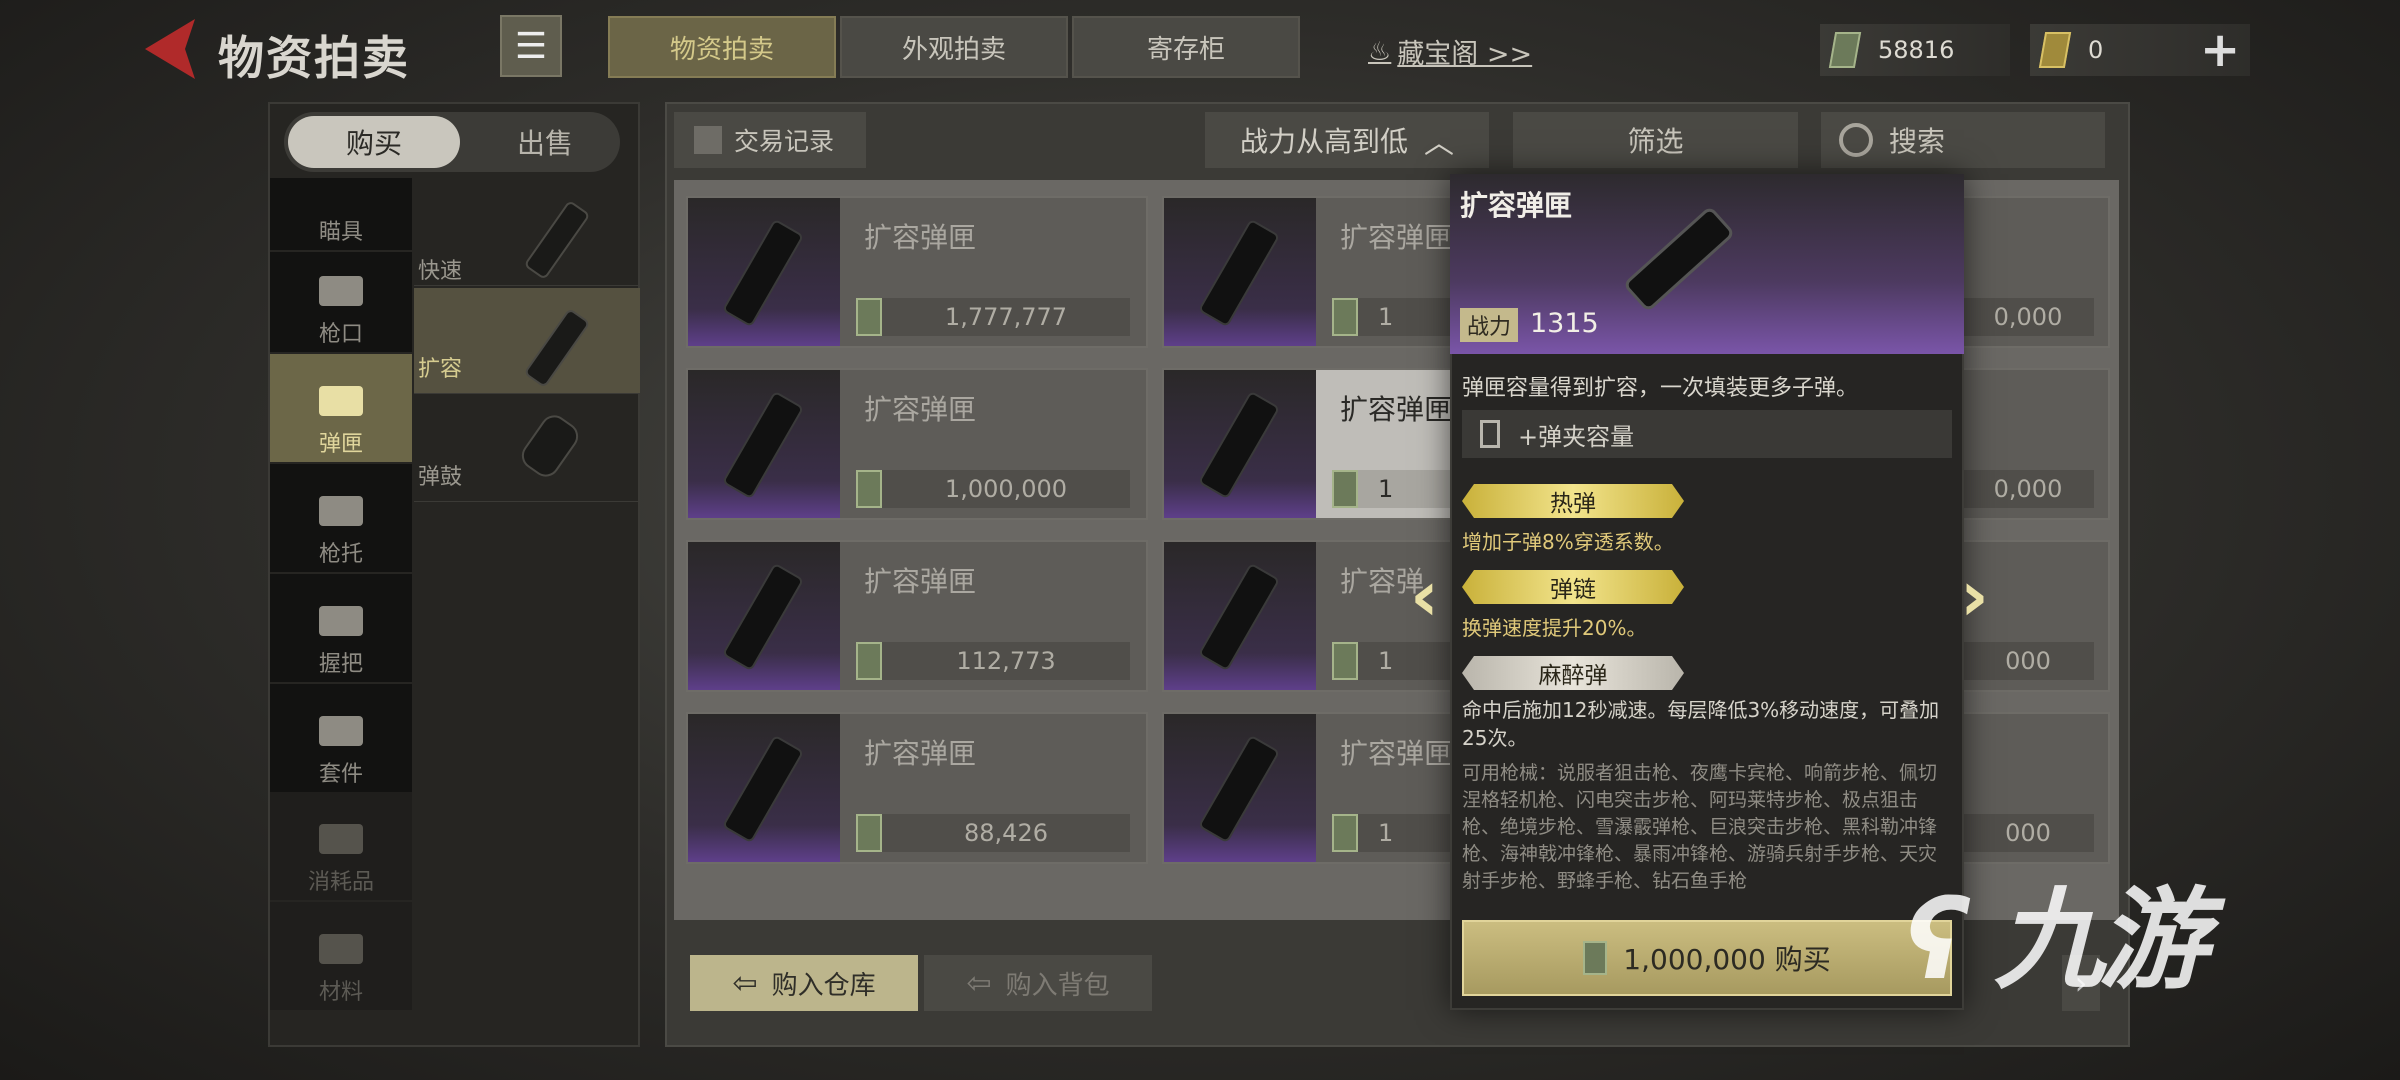  What do you see at coordinates (745, 983) in the screenshot?
I see `warehouse-icon: ⇦` at bounding box center [745, 983].